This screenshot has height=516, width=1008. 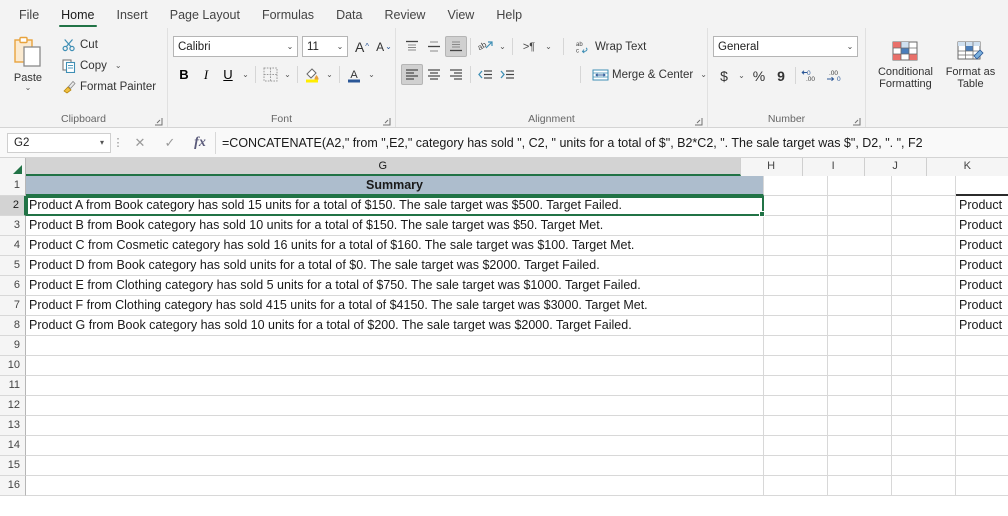 What do you see at coordinates (329, 74) in the screenshot?
I see `fill-color-dropdown-chevron-icon: ⌄` at bounding box center [329, 74].